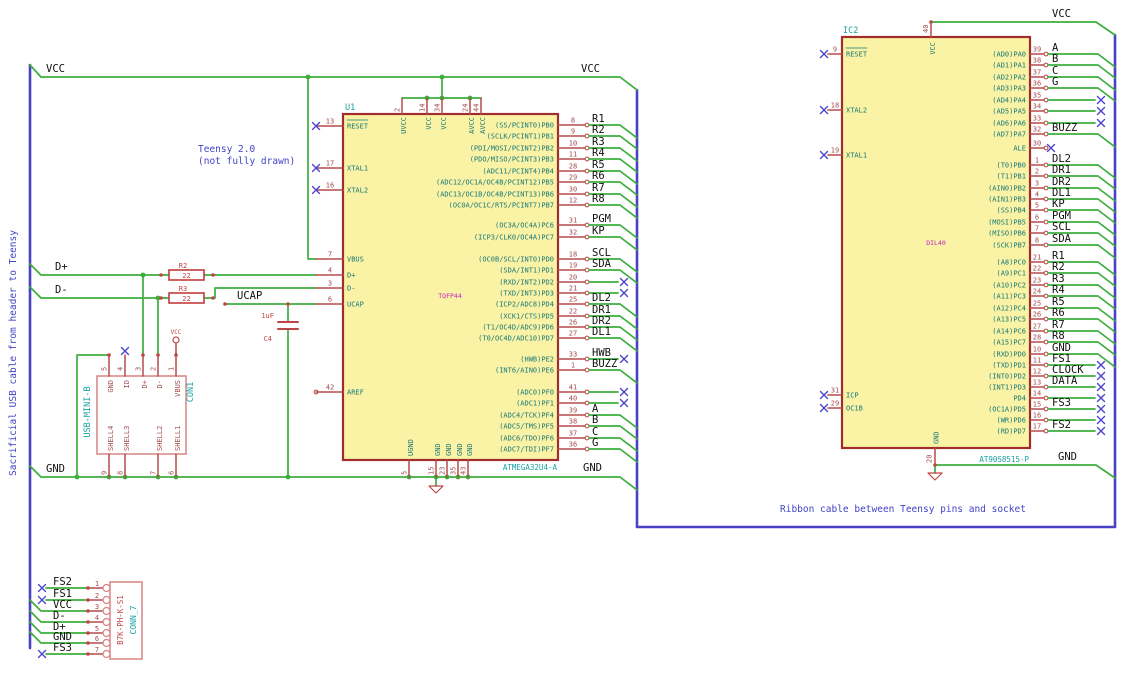 Image resolution: width=1131 pixels, height=690 pixels. I want to click on pin-number: 14, so click(423, 108).